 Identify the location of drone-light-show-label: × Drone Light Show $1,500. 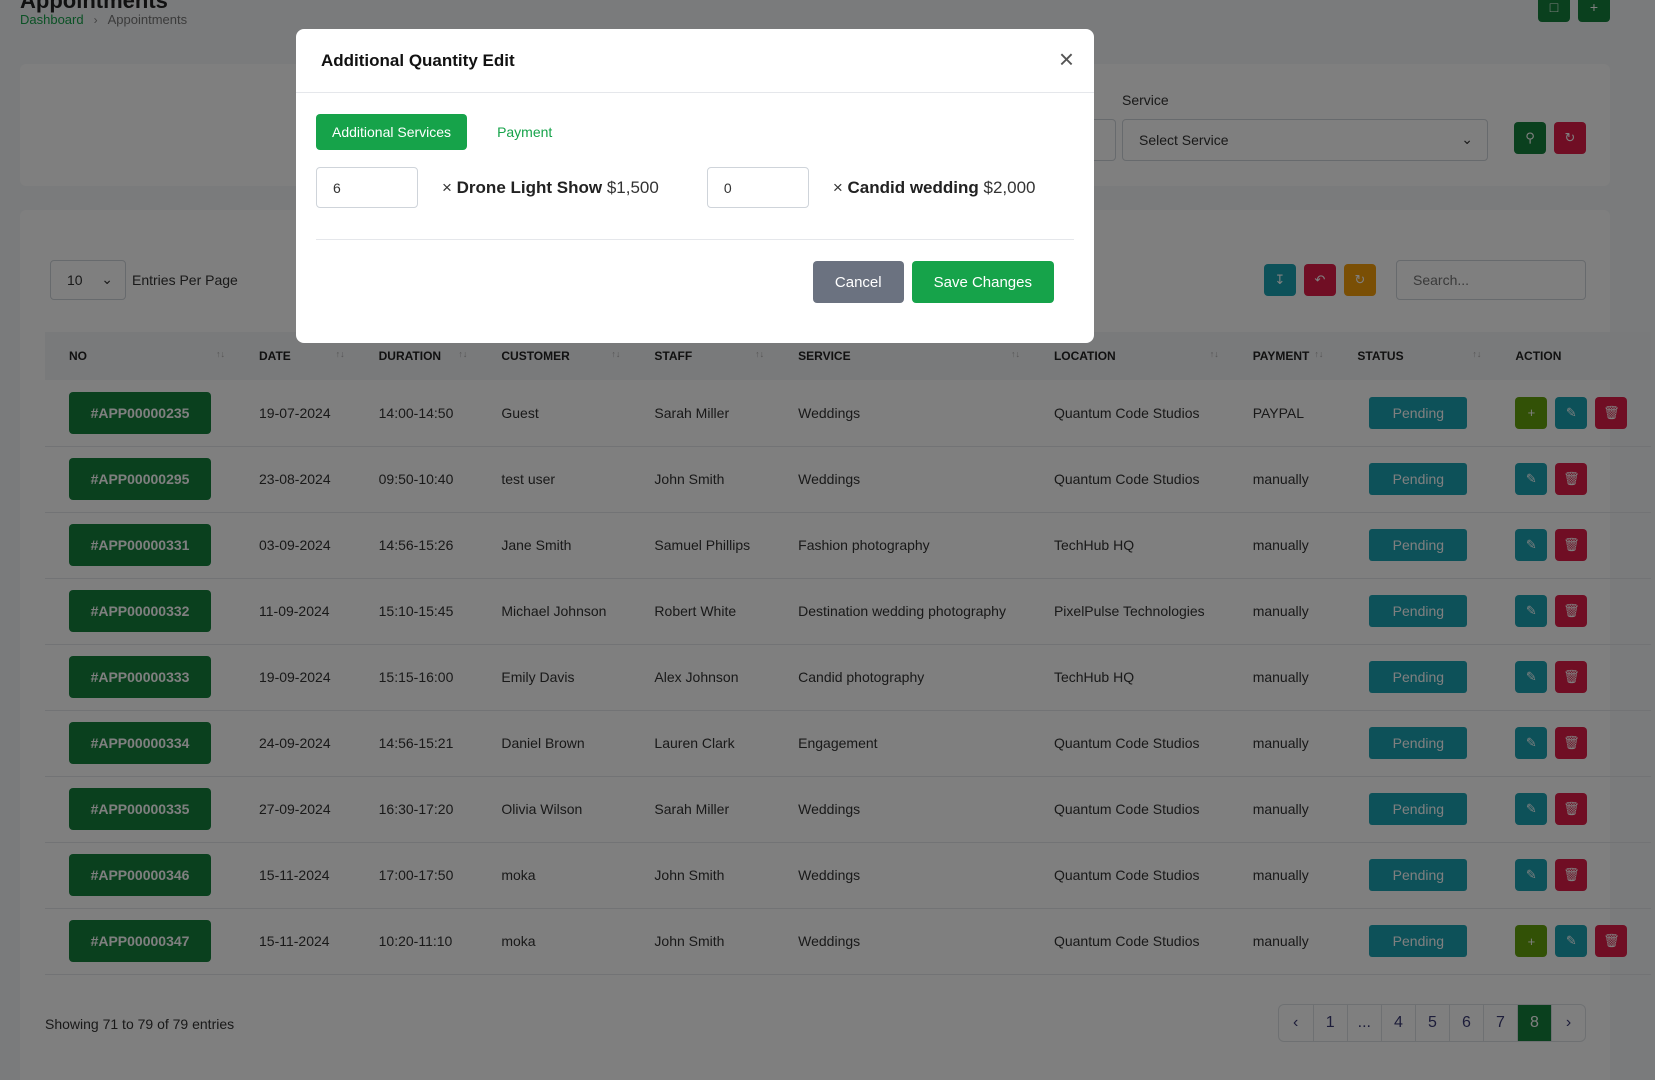
(550, 187).